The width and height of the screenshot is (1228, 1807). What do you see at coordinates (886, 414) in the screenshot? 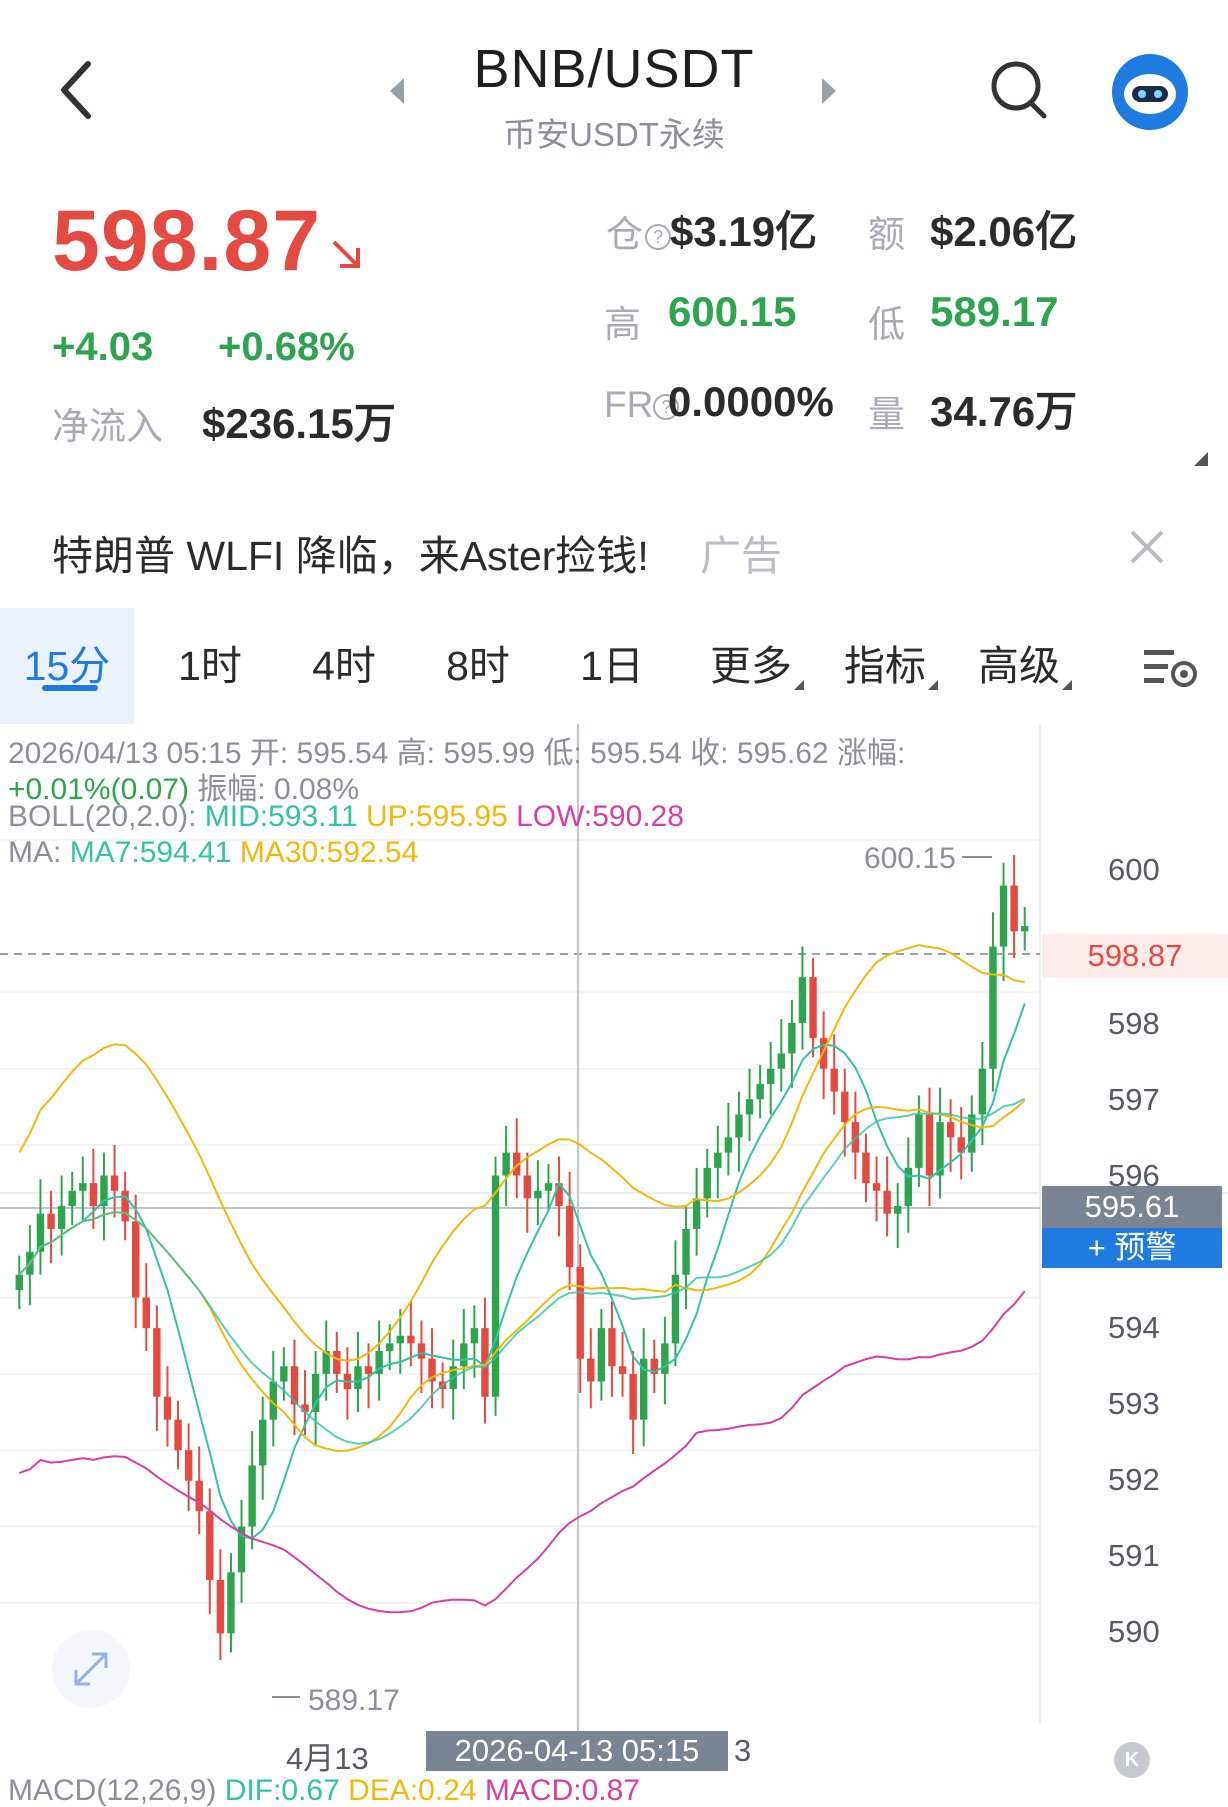
I see `volume-label: 量` at bounding box center [886, 414].